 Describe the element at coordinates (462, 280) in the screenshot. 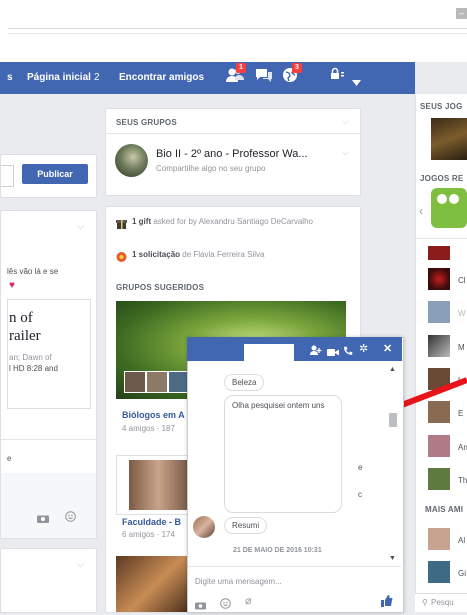

I see `contact-name: Cl` at that location.